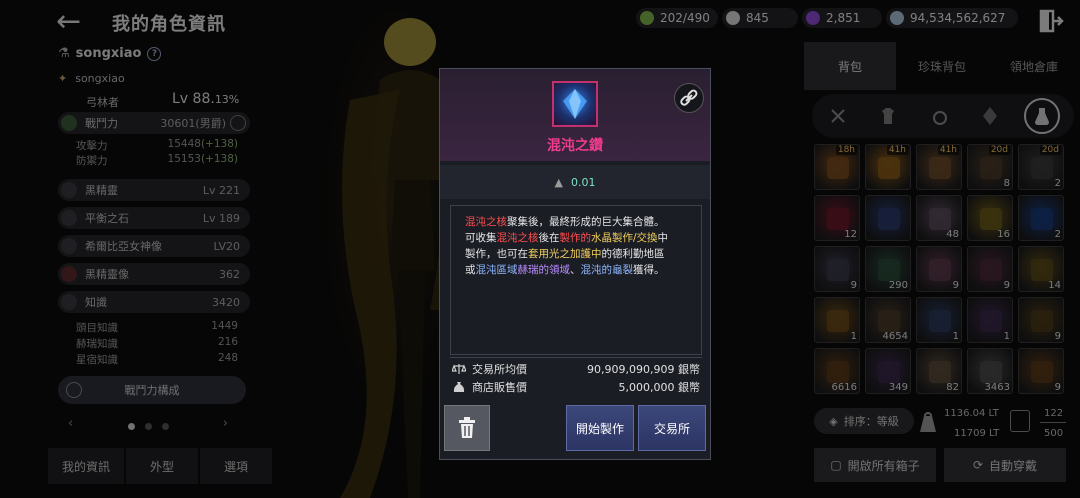 Image resolution: width=1080 pixels, height=498 pixels. What do you see at coordinates (576, 369) in the screenshot?
I see `market-price-row: 交易所均價 90,909,090,909 銀幣` at bounding box center [576, 369].